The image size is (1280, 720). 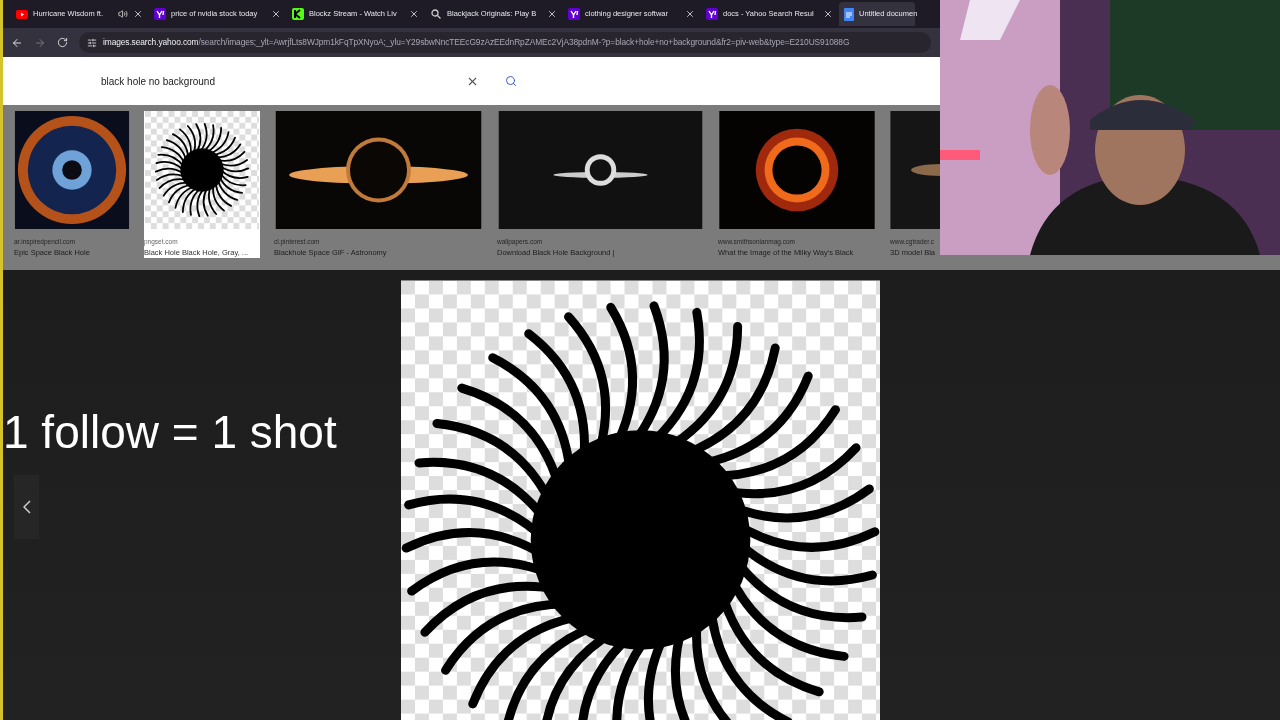 What do you see at coordinates (309, 81) in the screenshot?
I see `search-field: black hole no background` at bounding box center [309, 81].